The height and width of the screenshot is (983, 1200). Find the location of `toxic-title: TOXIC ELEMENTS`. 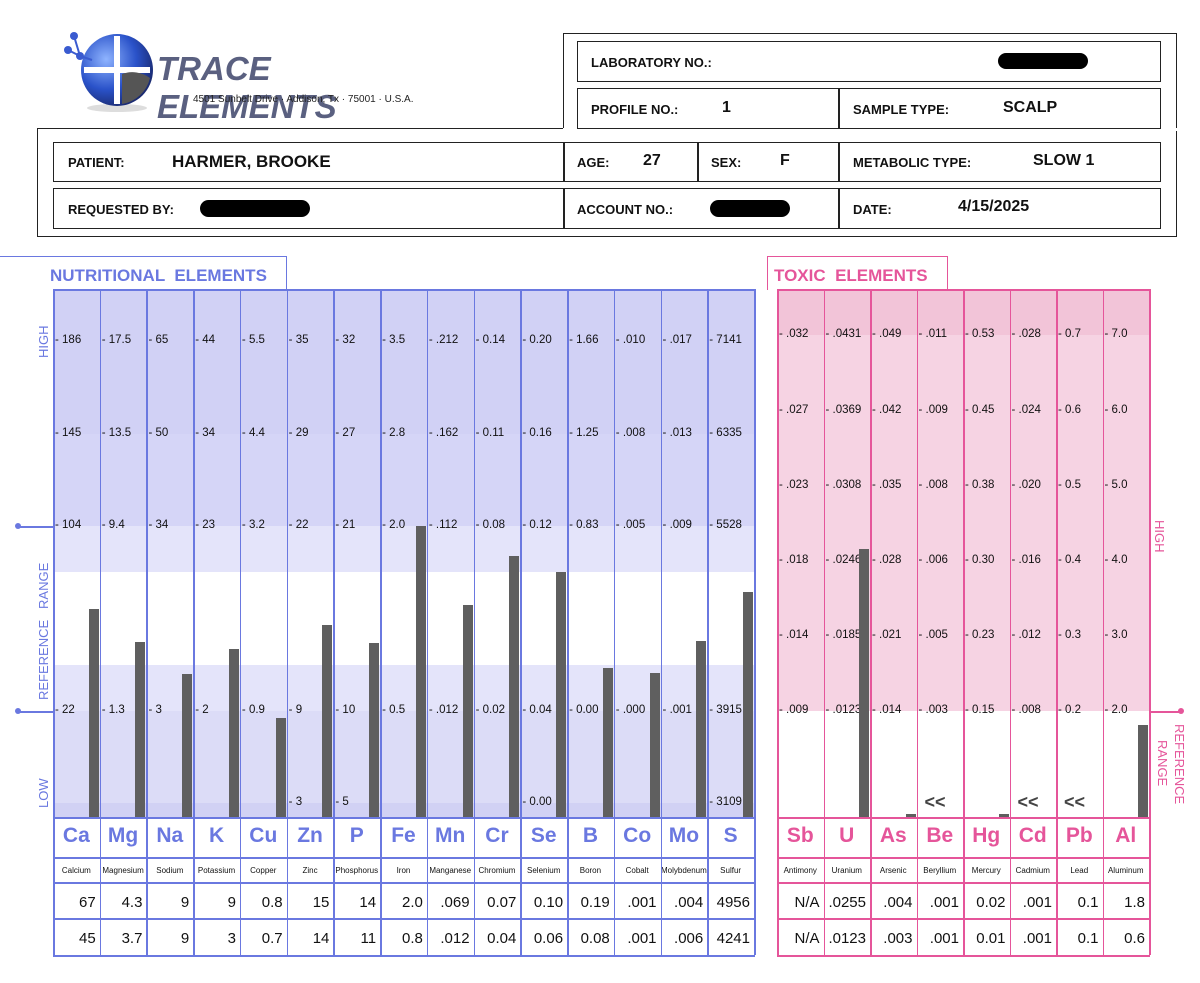

toxic-title: TOXIC ELEMENTS is located at coordinates (851, 275).